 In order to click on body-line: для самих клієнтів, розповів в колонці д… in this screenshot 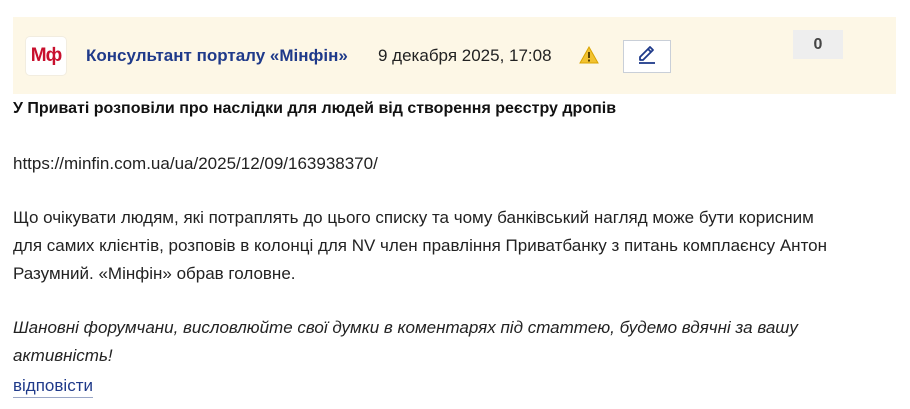, I will do `click(420, 245)`.